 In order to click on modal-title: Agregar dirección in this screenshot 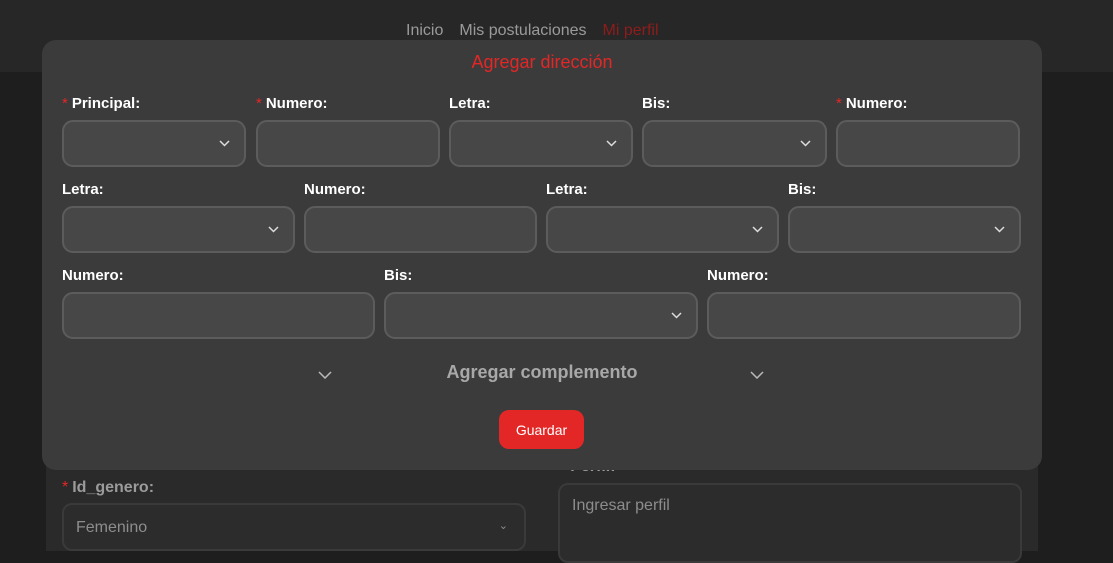, I will do `click(542, 62)`.